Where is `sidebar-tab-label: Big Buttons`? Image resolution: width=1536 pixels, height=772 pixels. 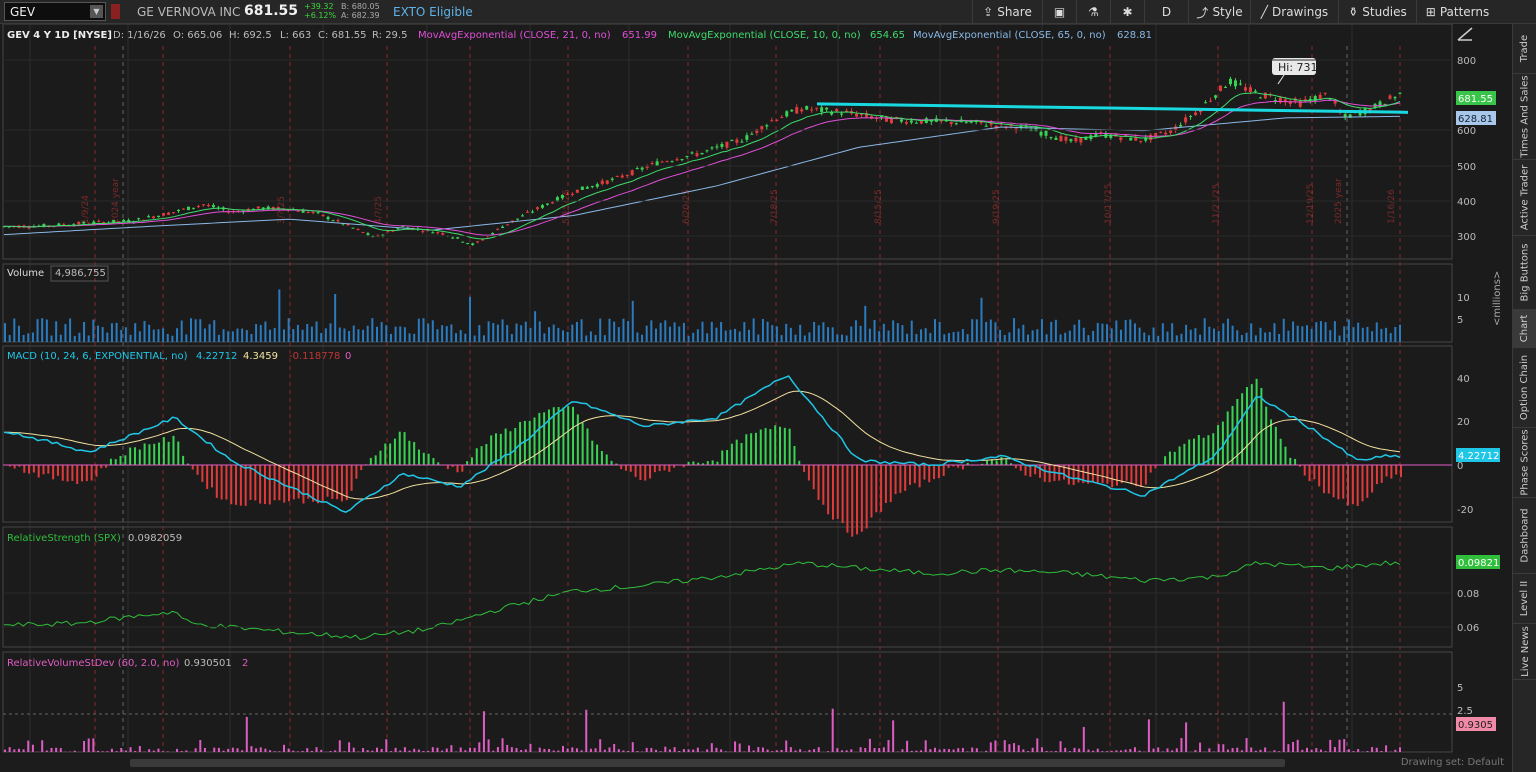 sidebar-tab-label: Big Buttons is located at coordinates (1525, 272).